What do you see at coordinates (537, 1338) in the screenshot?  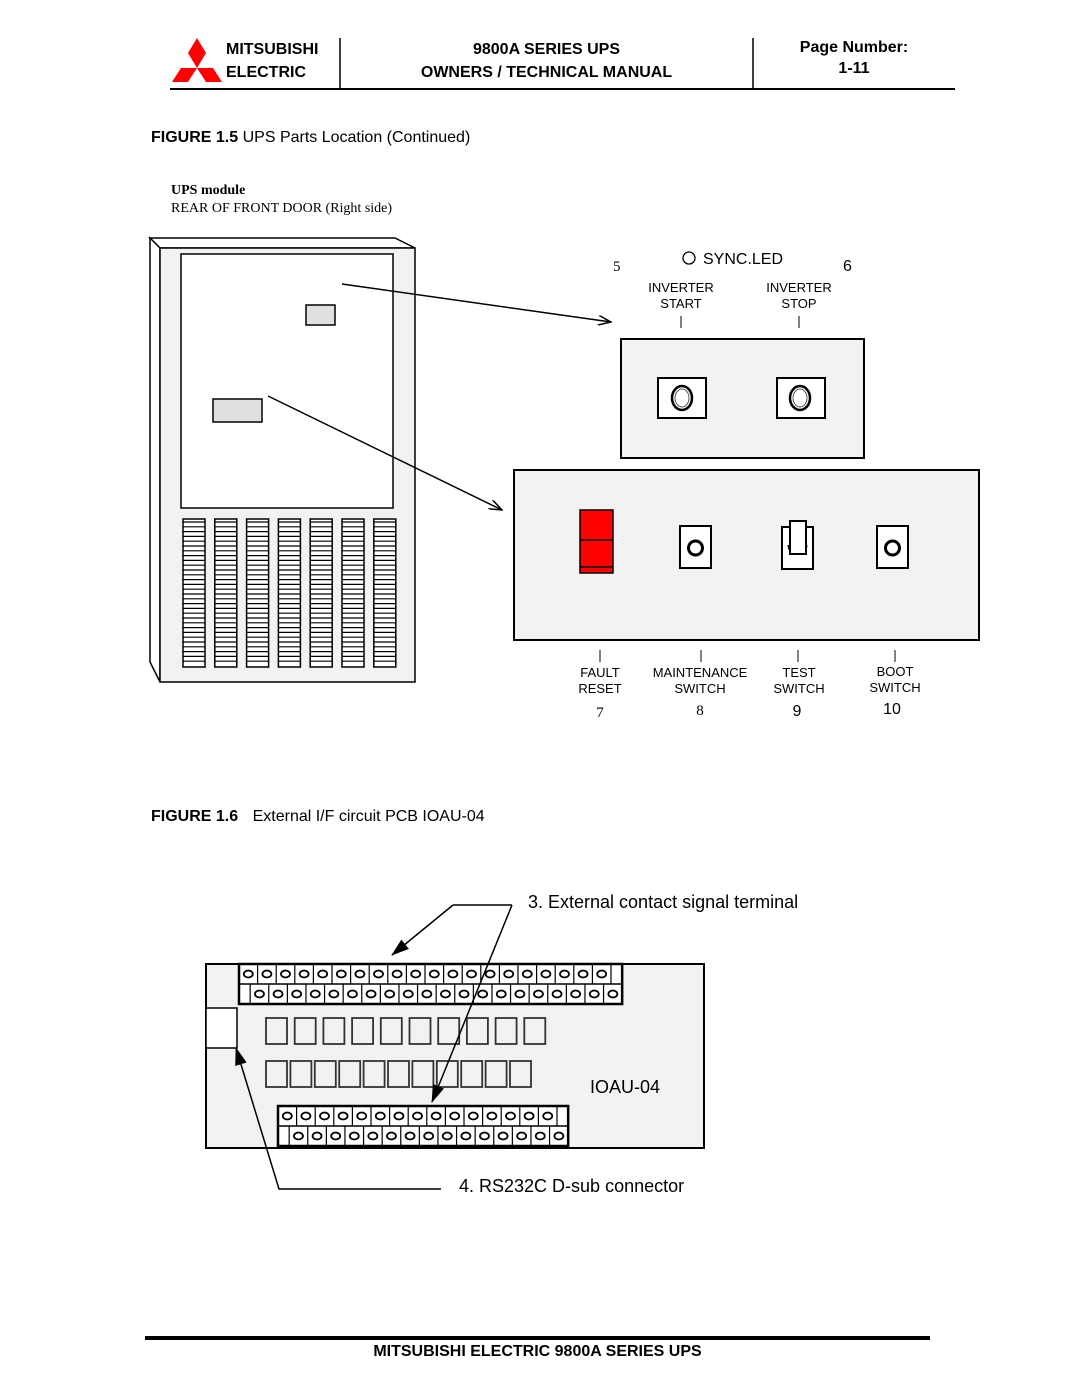 I see `footer-rule` at bounding box center [537, 1338].